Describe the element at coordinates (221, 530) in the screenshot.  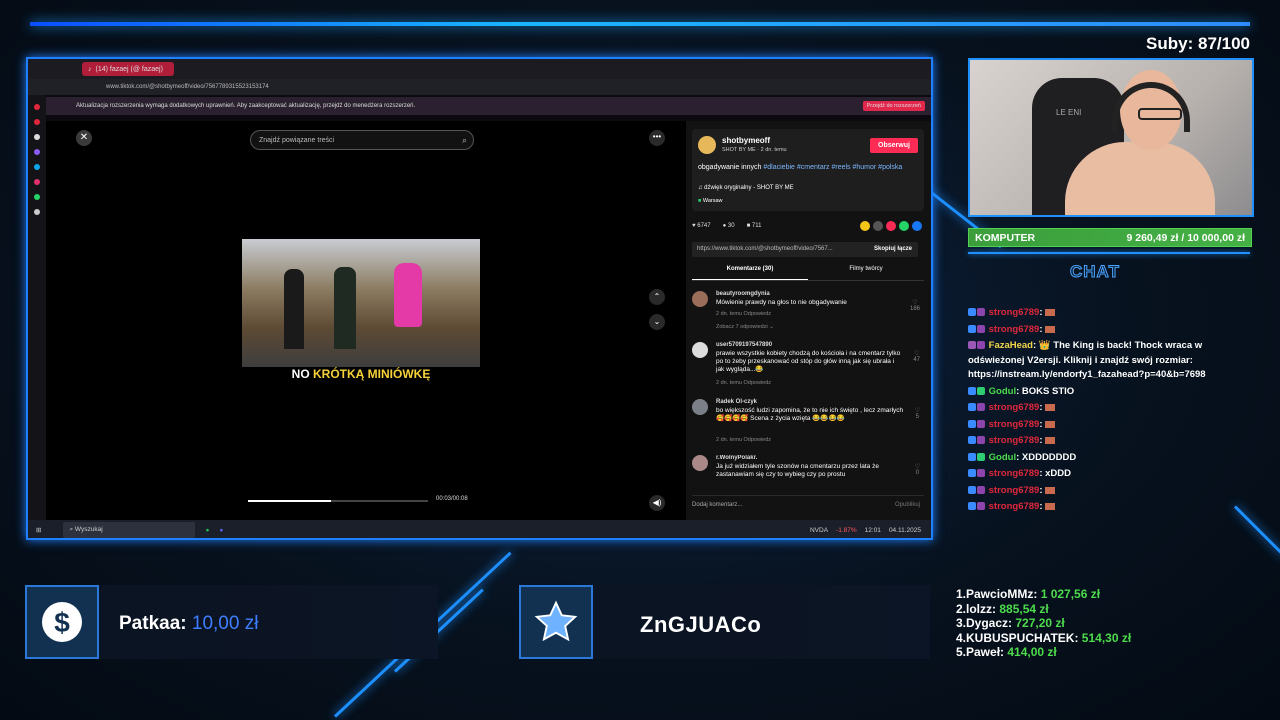
I see `discord-icon: ●` at that location.